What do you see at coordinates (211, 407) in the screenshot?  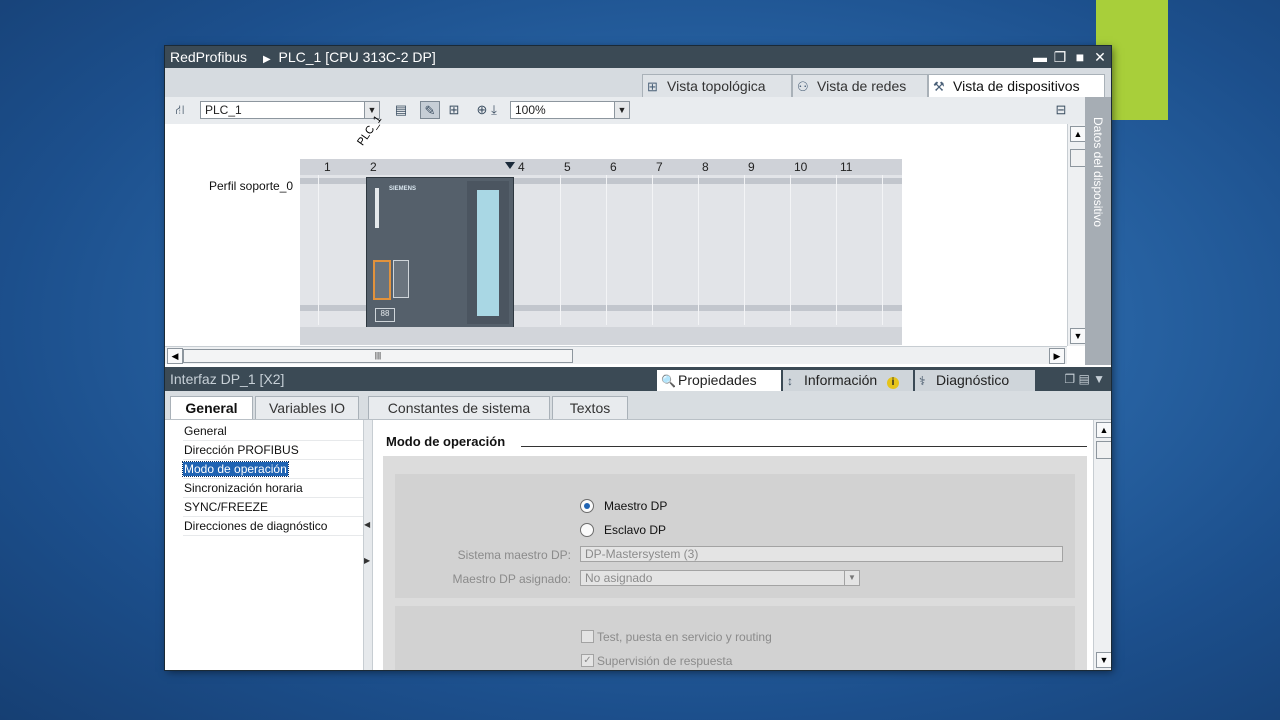 I see `subtab-general: General` at bounding box center [211, 407].